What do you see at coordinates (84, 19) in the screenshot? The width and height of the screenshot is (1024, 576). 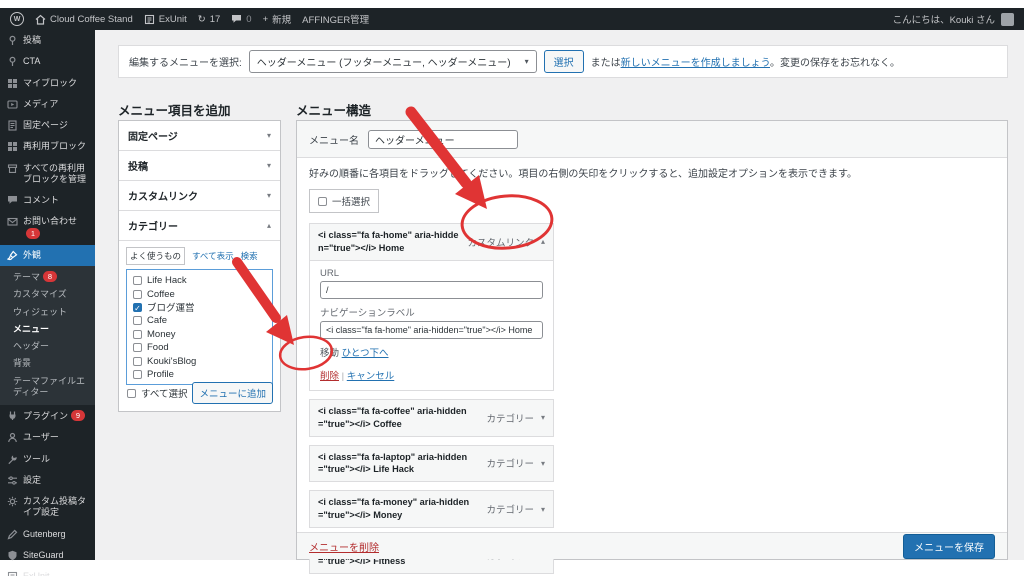 I see `site-name-menu: Cloud Coffee Stand` at bounding box center [84, 19].